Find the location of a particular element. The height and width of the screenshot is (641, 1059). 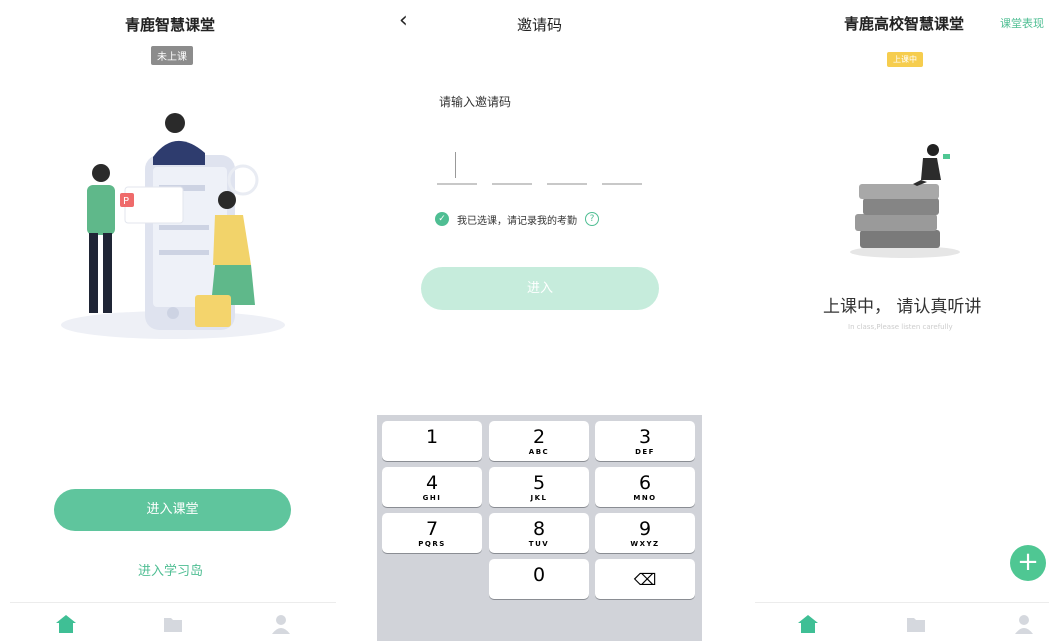

key-digit: 3 is located at coordinates (645, 437).